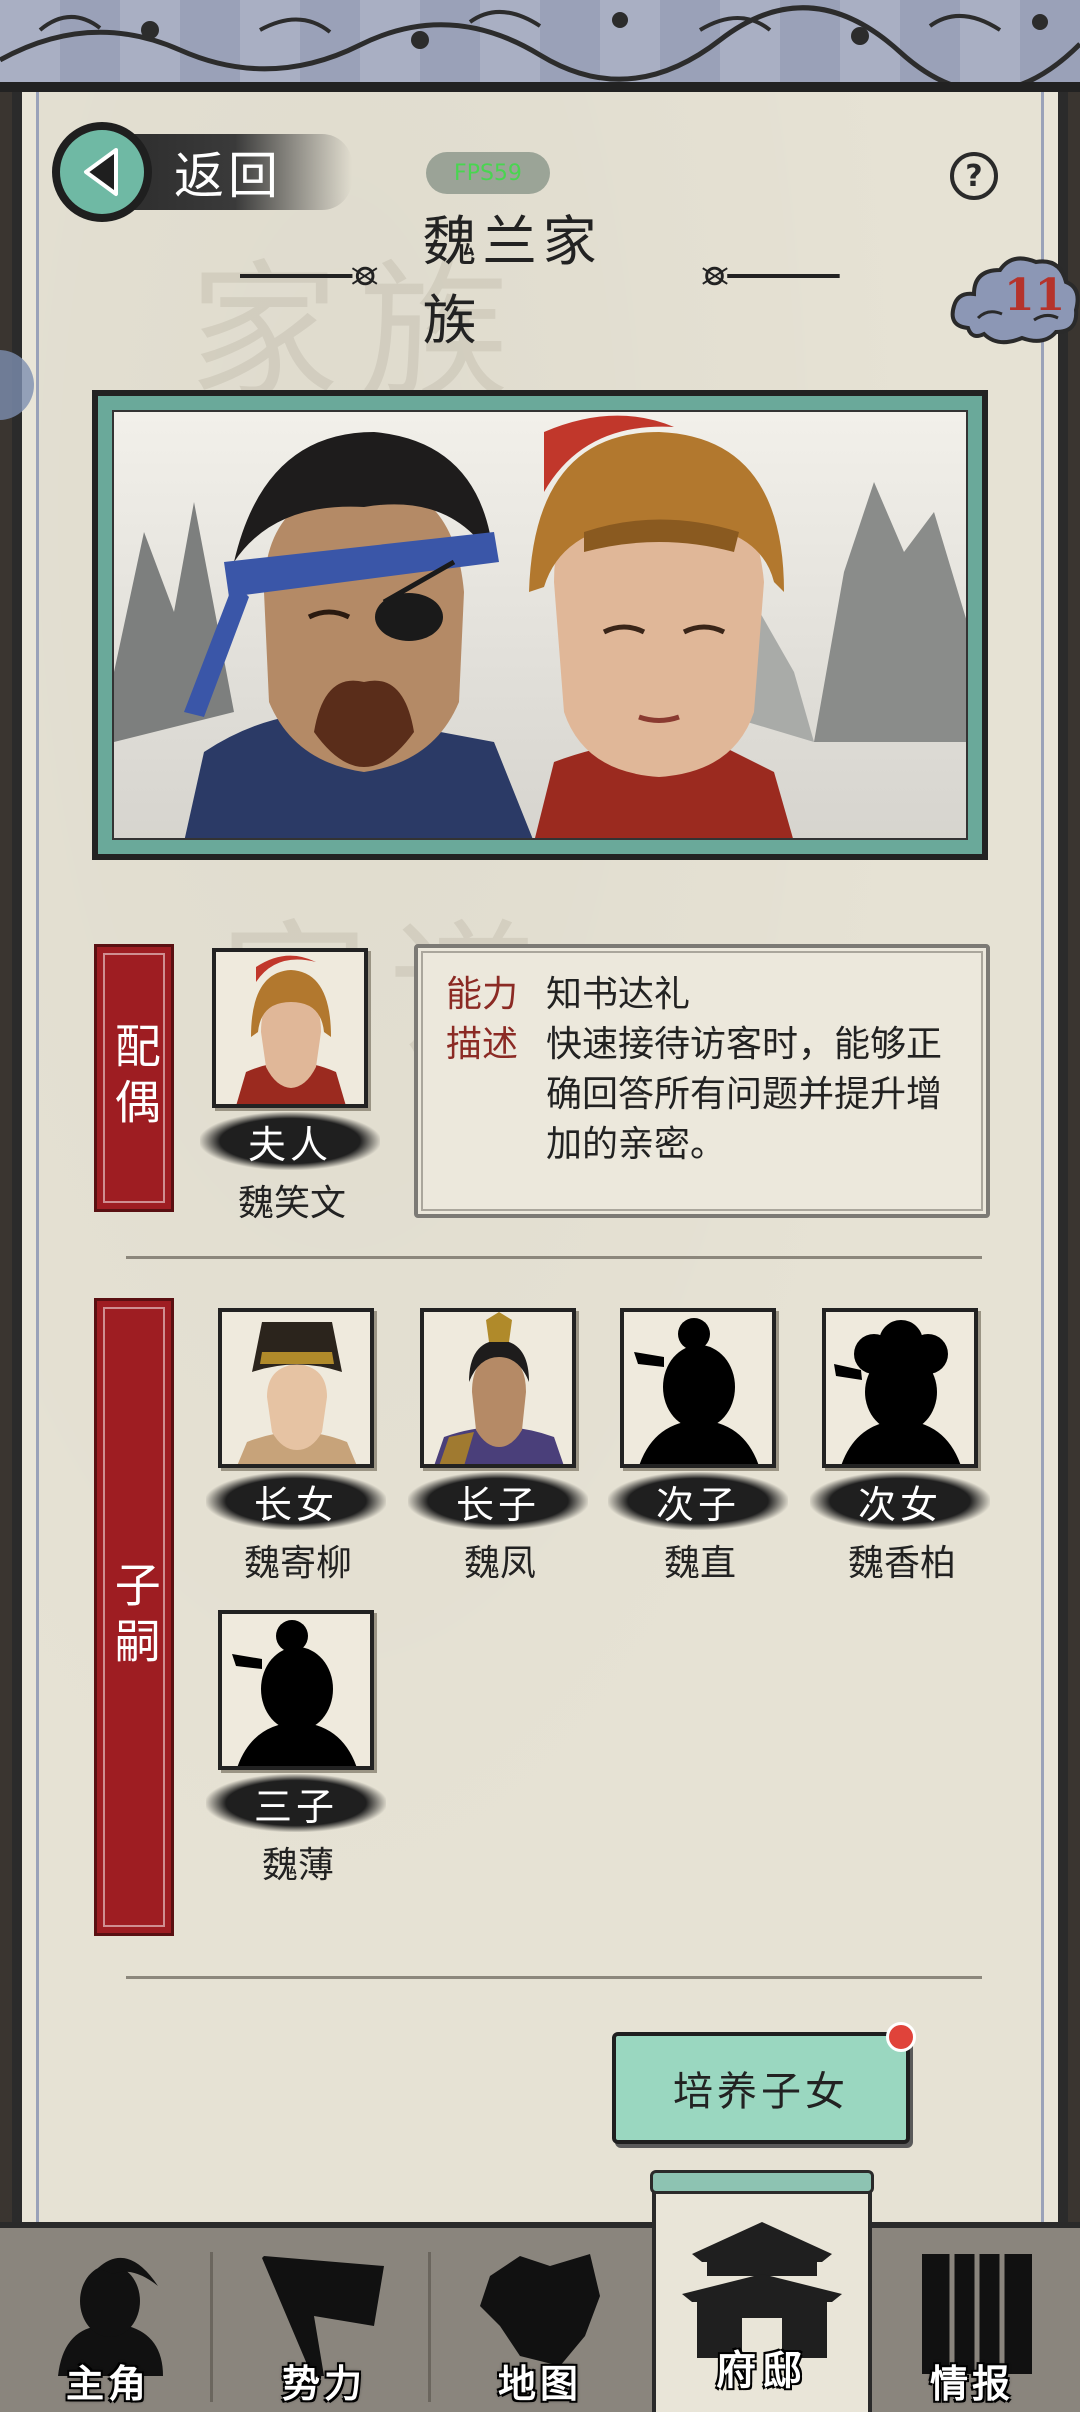 This screenshot has width=1080, height=2412. What do you see at coordinates (512, 281) in the screenshot?
I see `page-title: 魏兰家族` at bounding box center [512, 281].